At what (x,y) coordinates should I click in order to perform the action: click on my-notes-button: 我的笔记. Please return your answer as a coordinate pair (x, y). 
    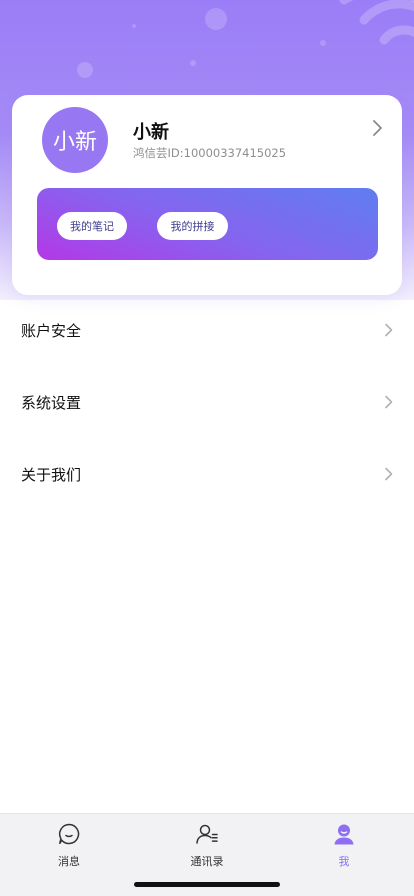
    Looking at the image, I should click on (92, 226).